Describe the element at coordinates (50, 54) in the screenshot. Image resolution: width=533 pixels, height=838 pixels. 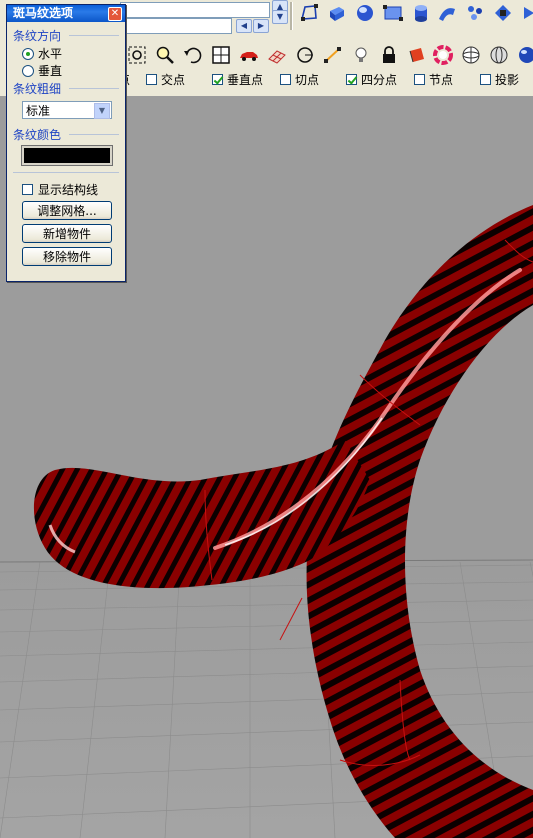
I see `radio-label: 水平` at that location.